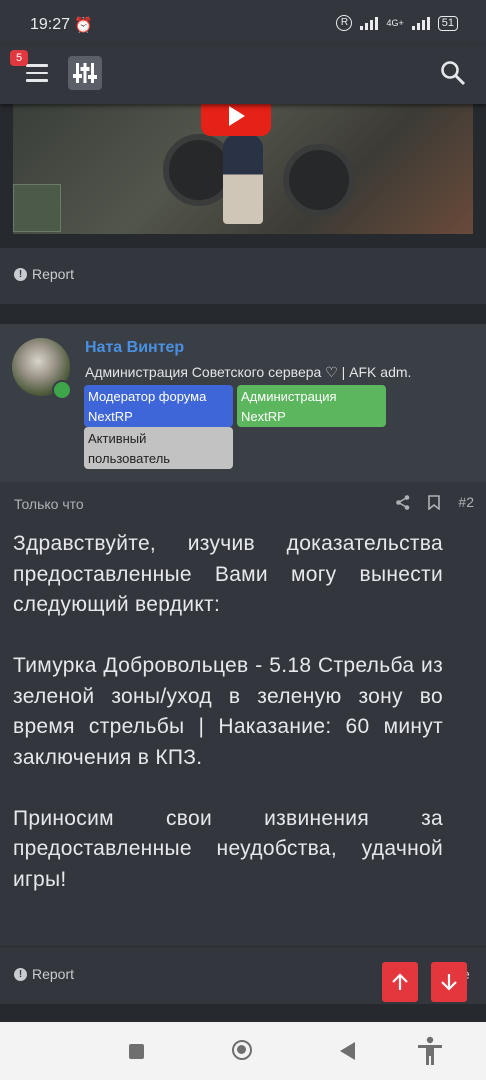 This screenshot has height=1080, width=486. What do you see at coordinates (158, 448) in the screenshot?
I see `active-user-banner: Активный пользователь` at bounding box center [158, 448].